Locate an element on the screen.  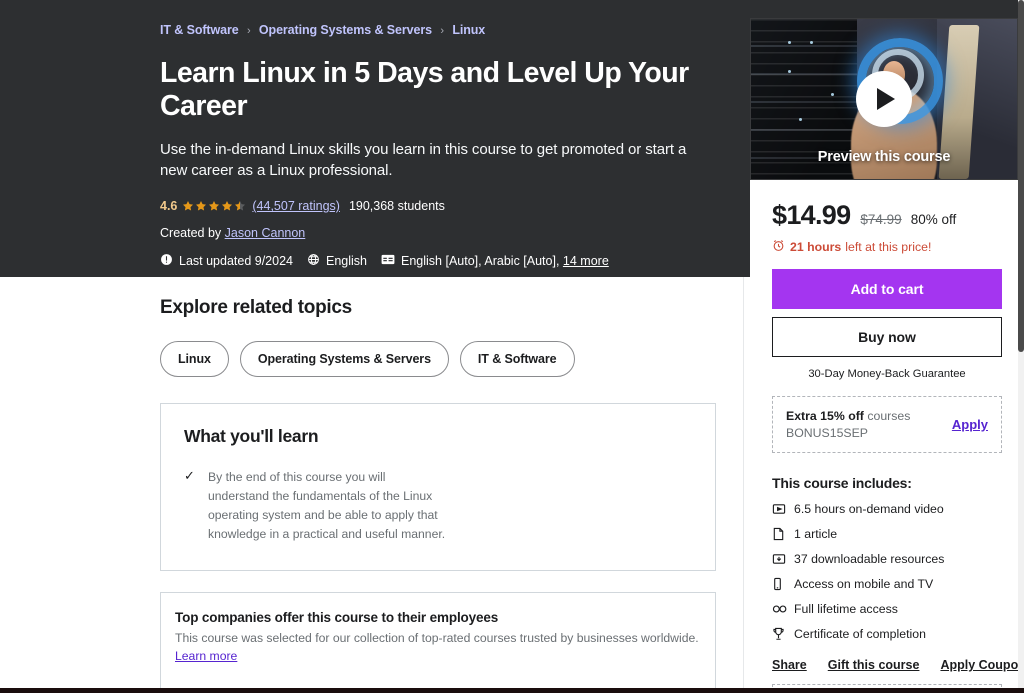
download-icon is located at coordinates (783, 559).